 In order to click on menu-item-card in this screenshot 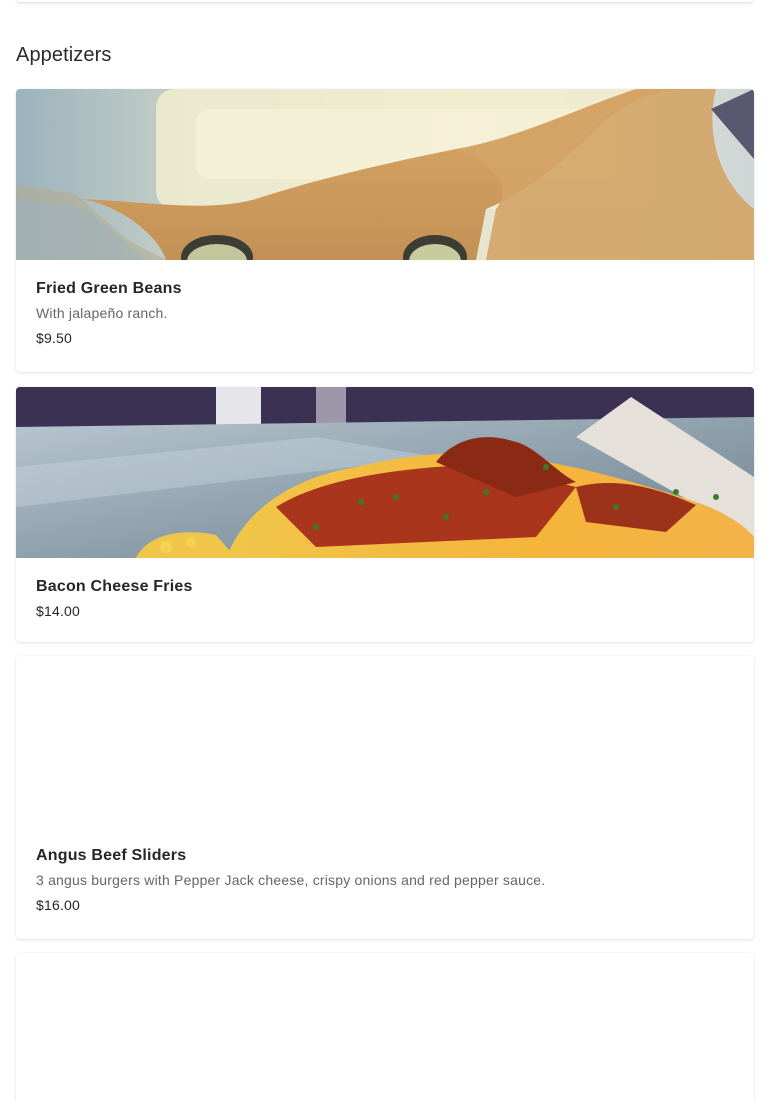, I will do `click(385, 1027)`.